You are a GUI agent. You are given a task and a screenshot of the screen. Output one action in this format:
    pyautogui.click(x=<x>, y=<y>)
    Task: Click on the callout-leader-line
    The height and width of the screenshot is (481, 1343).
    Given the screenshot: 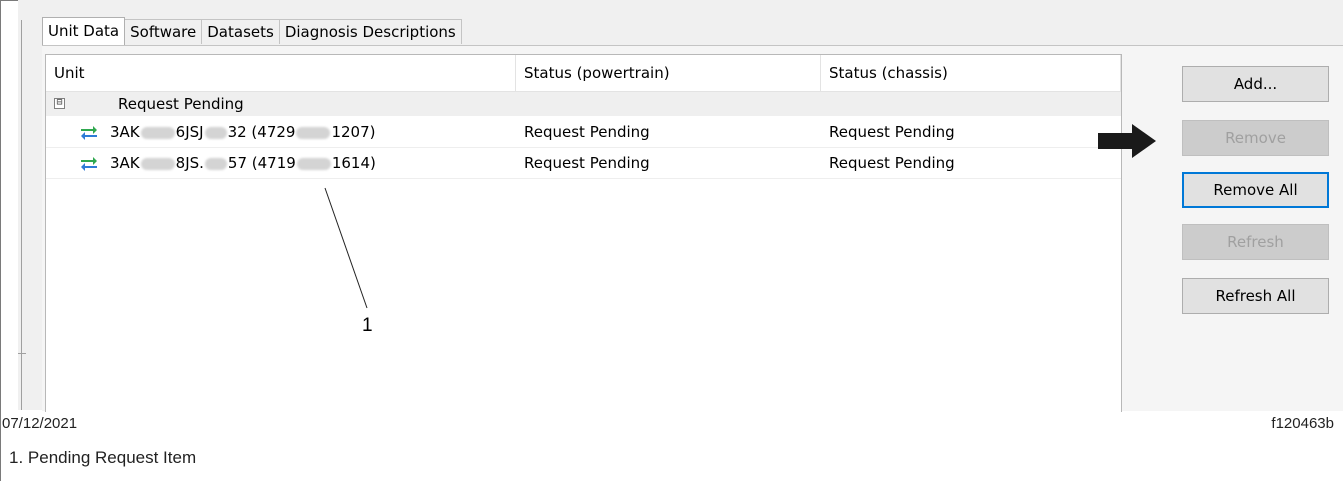 What is the action you would take?
    pyautogui.click(x=346, y=248)
    